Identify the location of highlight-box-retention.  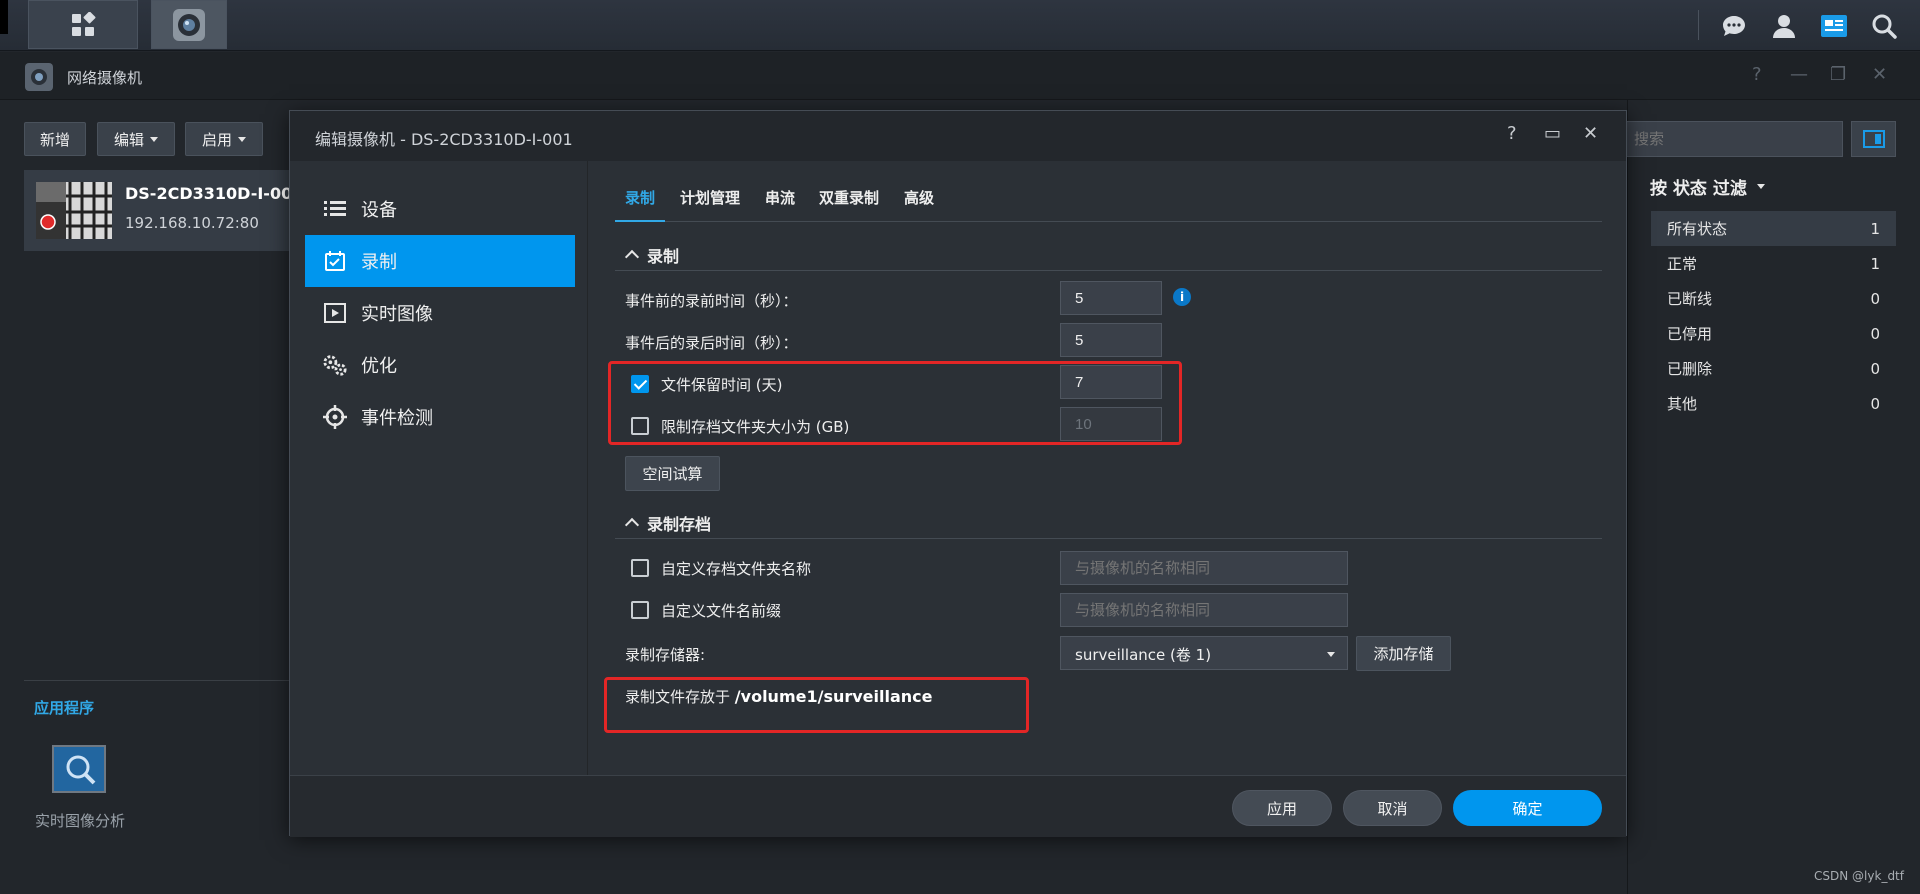
(895, 403).